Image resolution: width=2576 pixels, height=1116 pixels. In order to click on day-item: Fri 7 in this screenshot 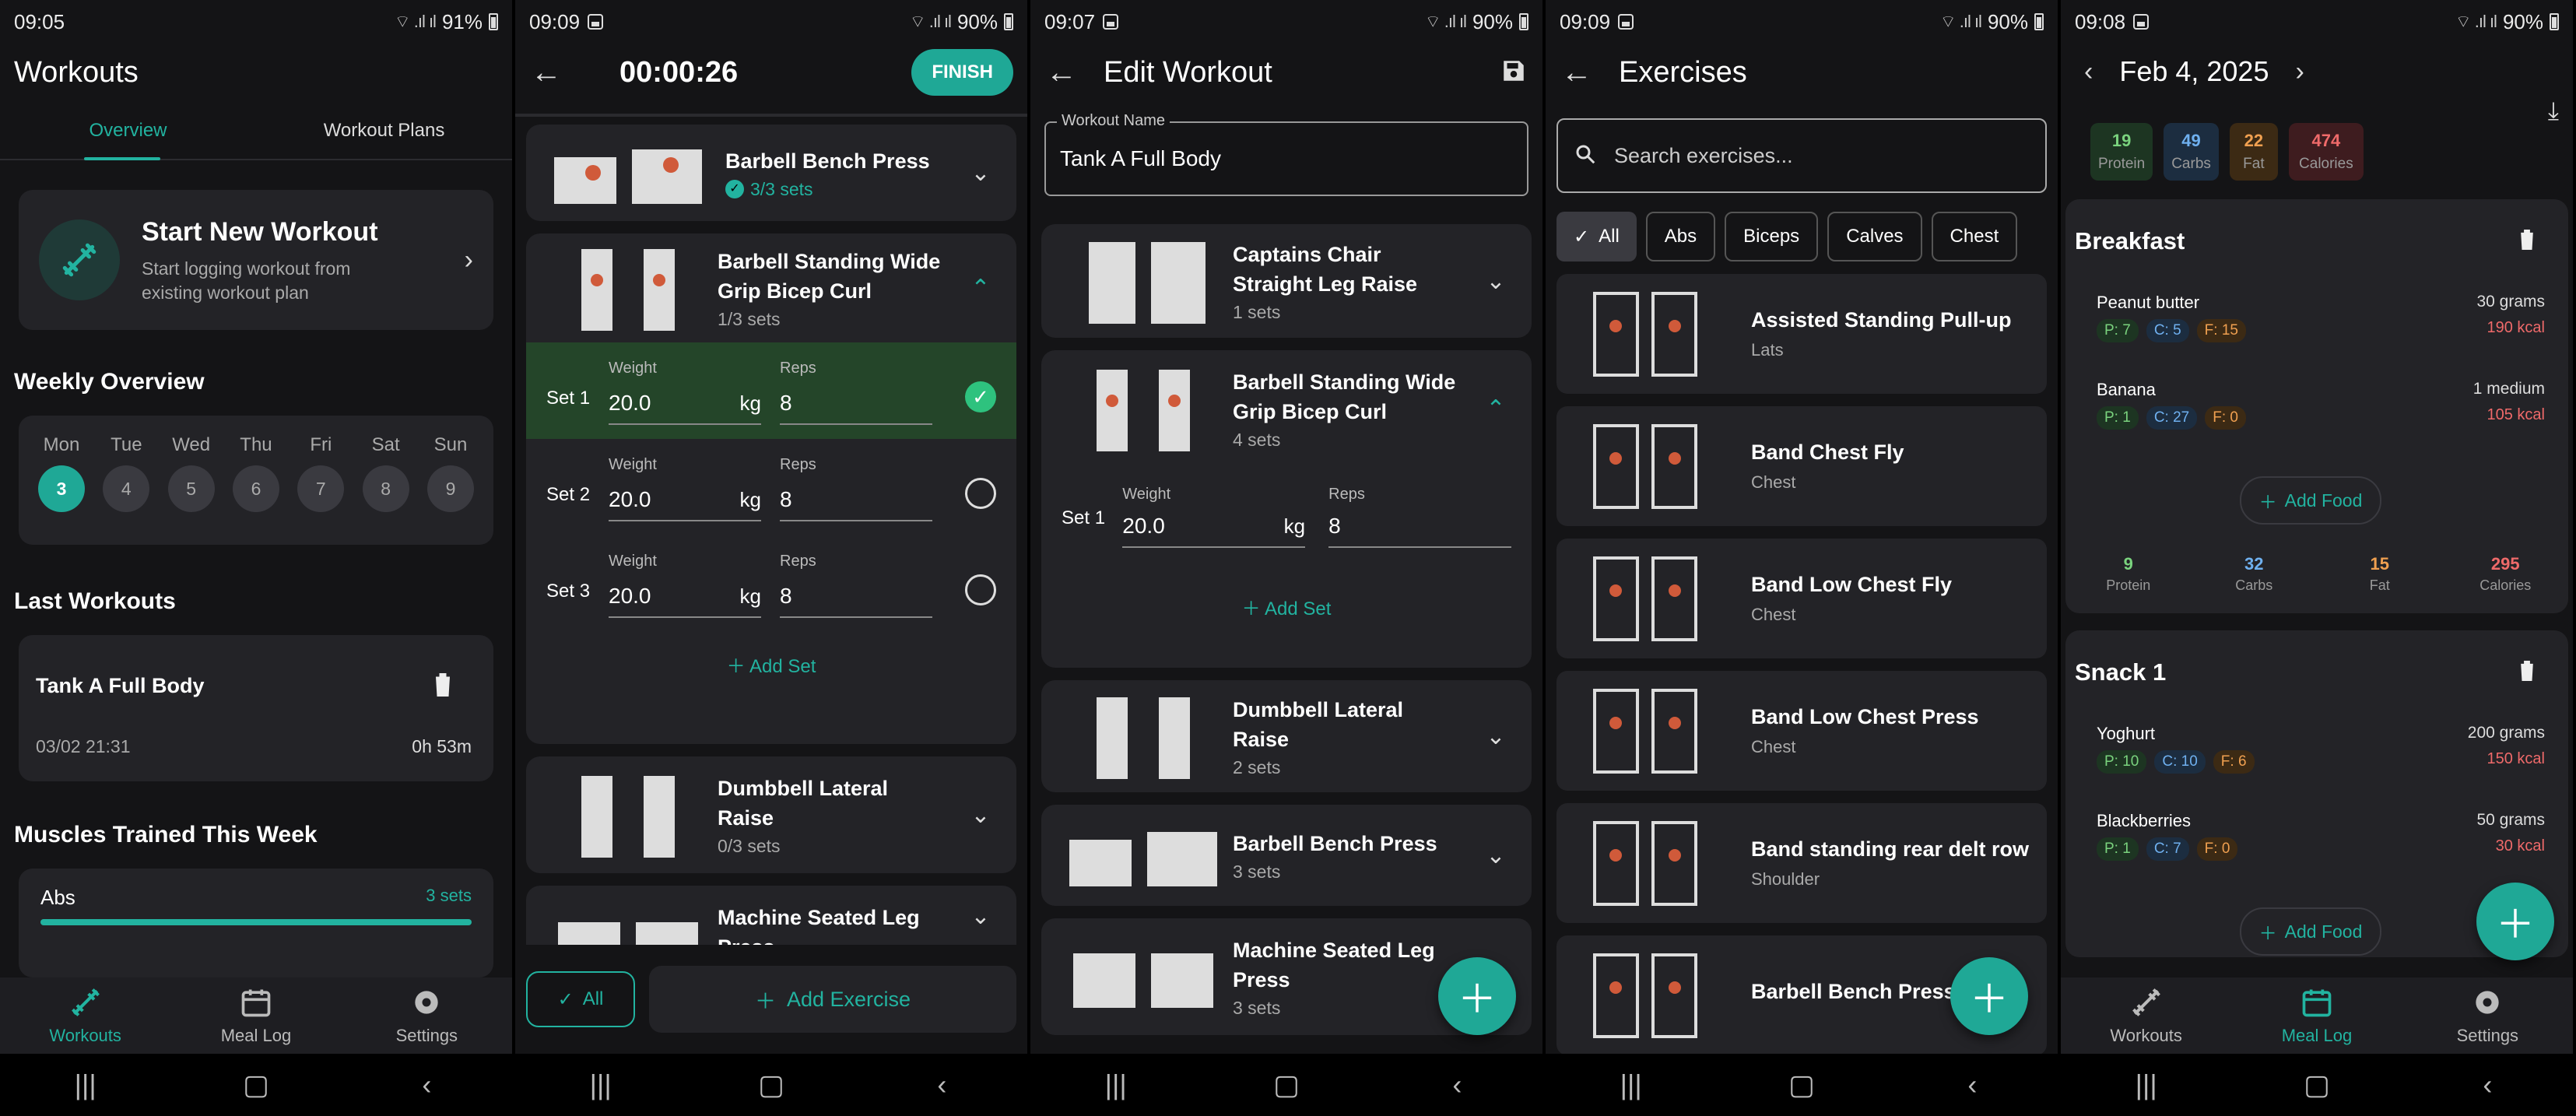, I will do `click(321, 473)`.